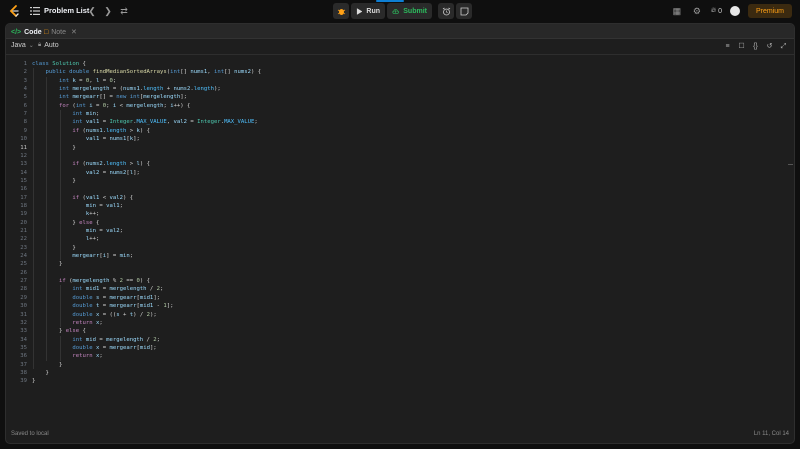 This screenshot has height=449, width=800. Describe the element at coordinates (697, 11) in the screenshot. I see `gear-icon: ⚙` at that location.